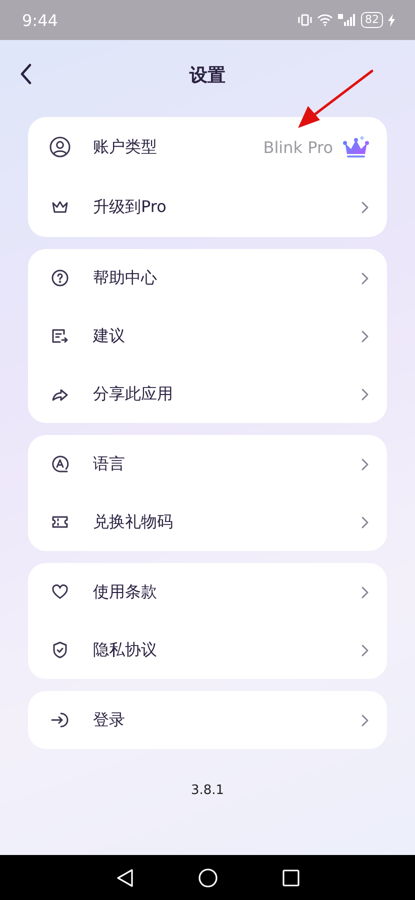  I want to click on help-icon, so click(60, 278).